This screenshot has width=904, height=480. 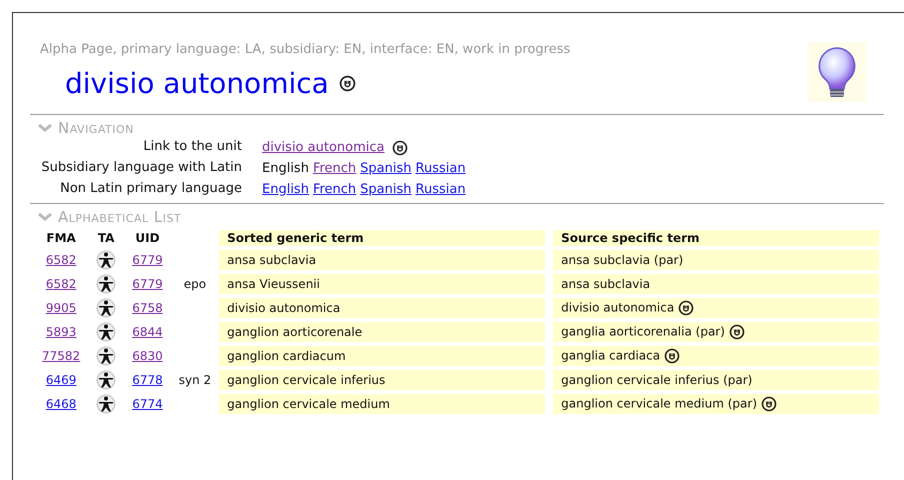 What do you see at coordinates (150, 189) in the screenshot?
I see `nav-label: Non Latin primary language` at bounding box center [150, 189].